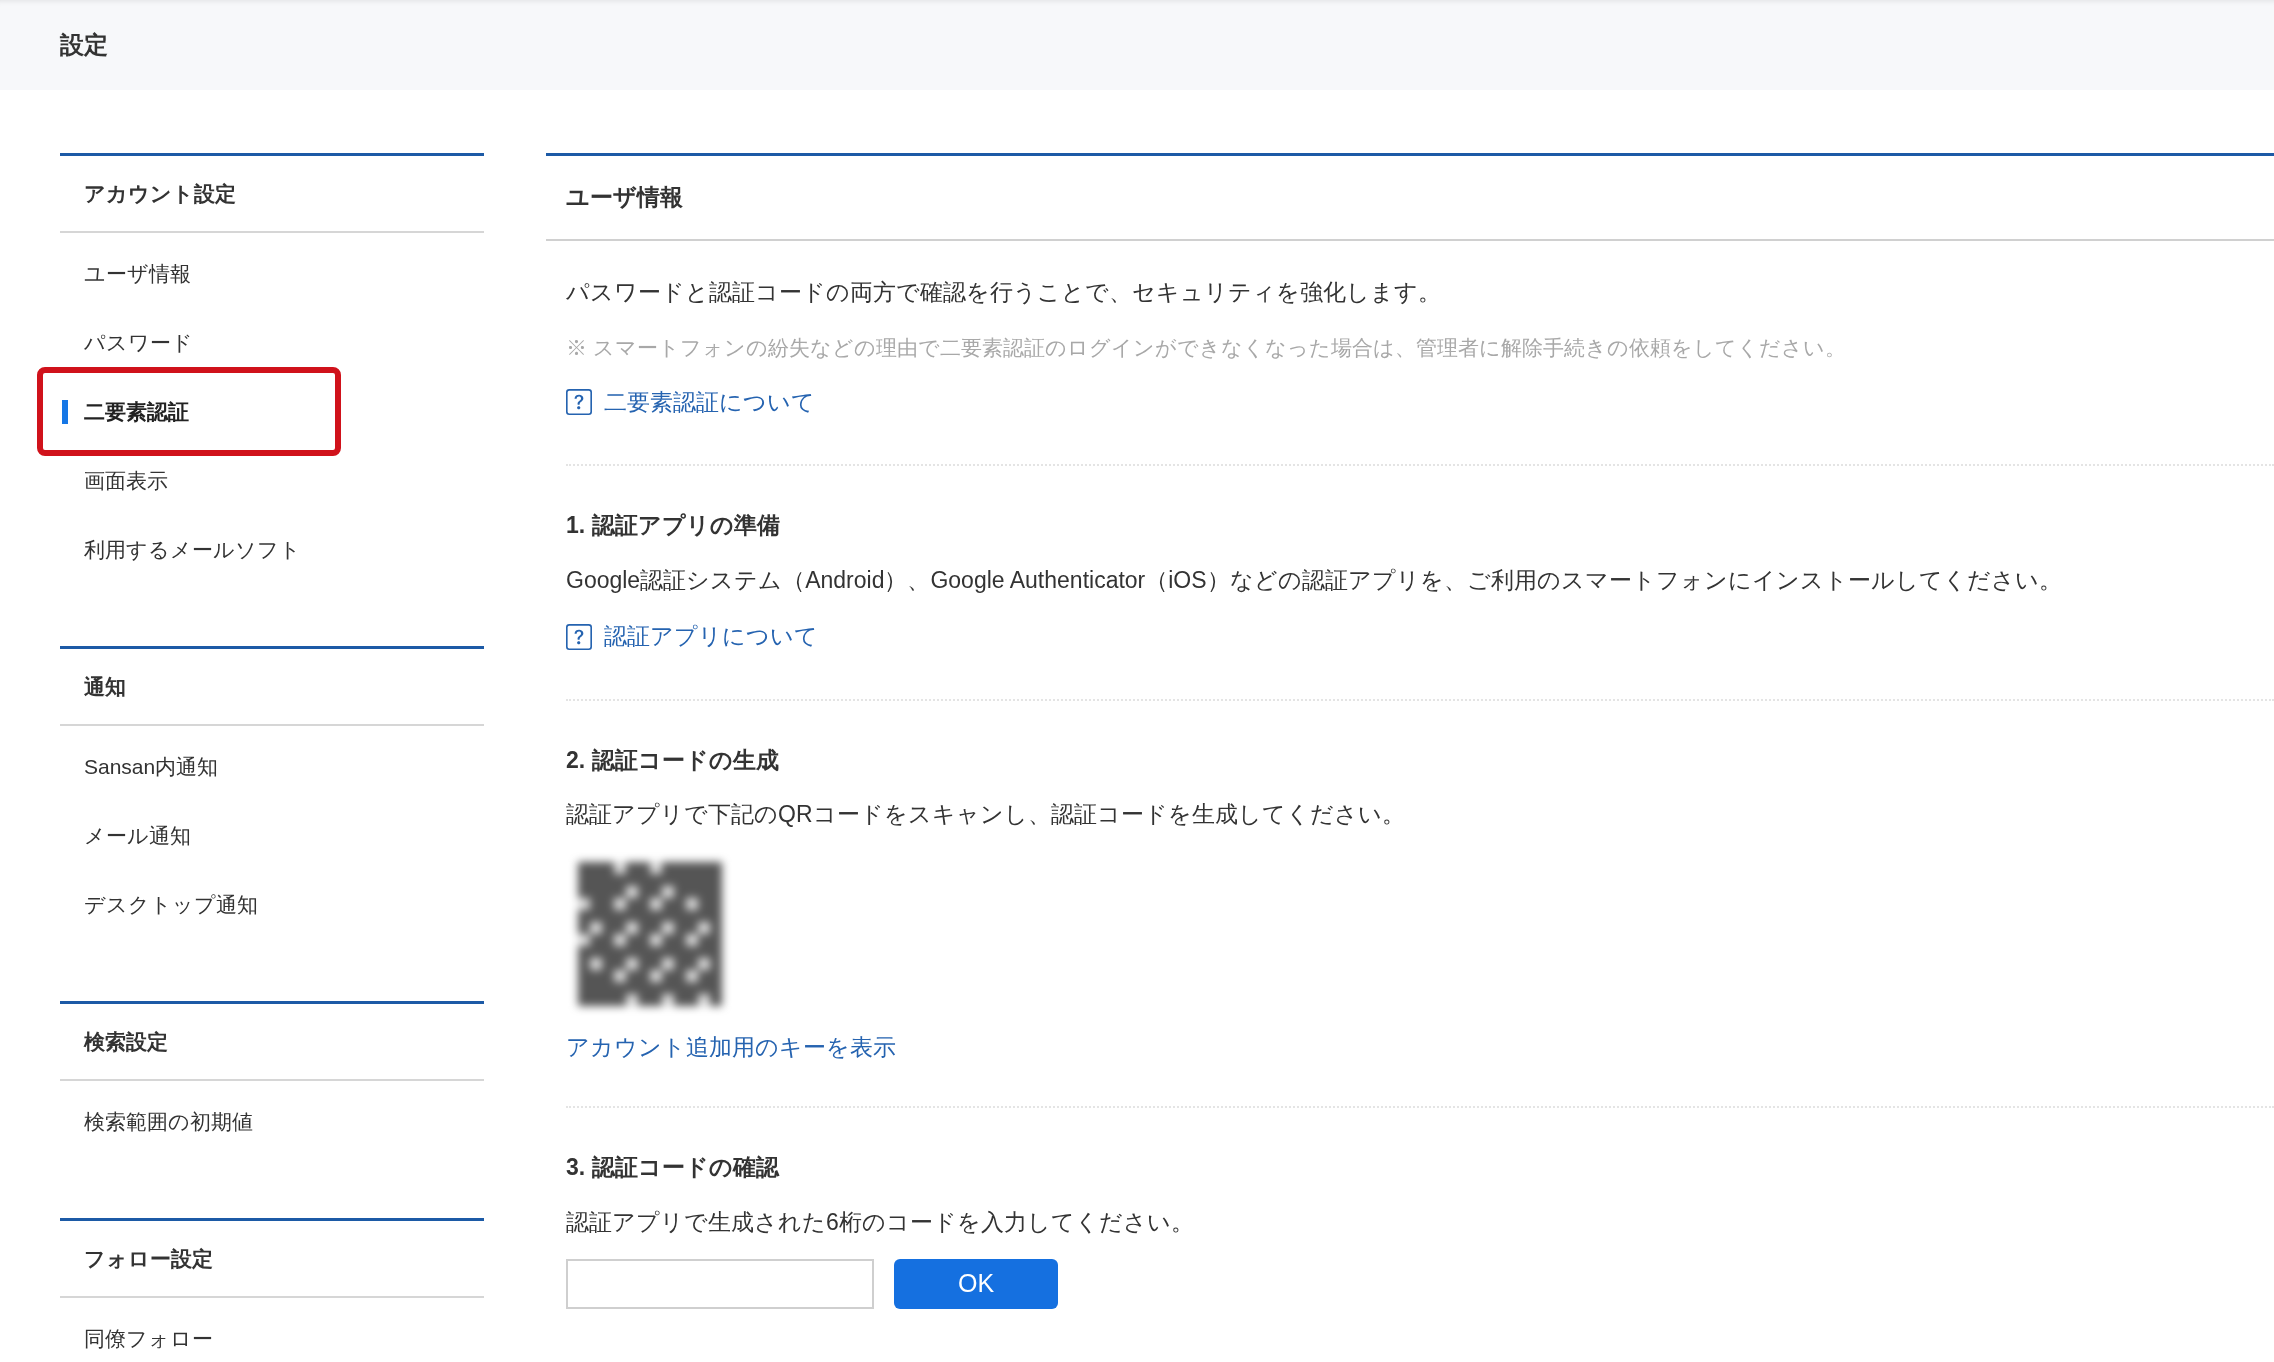  What do you see at coordinates (272, 1259) in the screenshot?
I see `sidebar-section-title: フォロー設定` at bounding box center [272, 1259].